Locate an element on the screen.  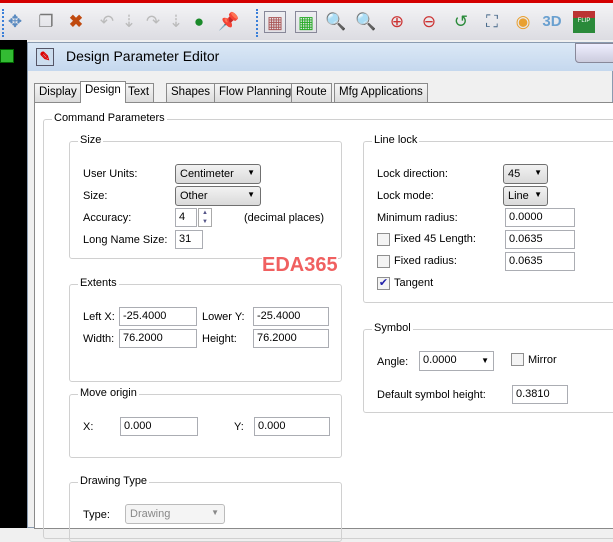
long-name-size-label: Long Name Size: is located at coordinates (125, 240).